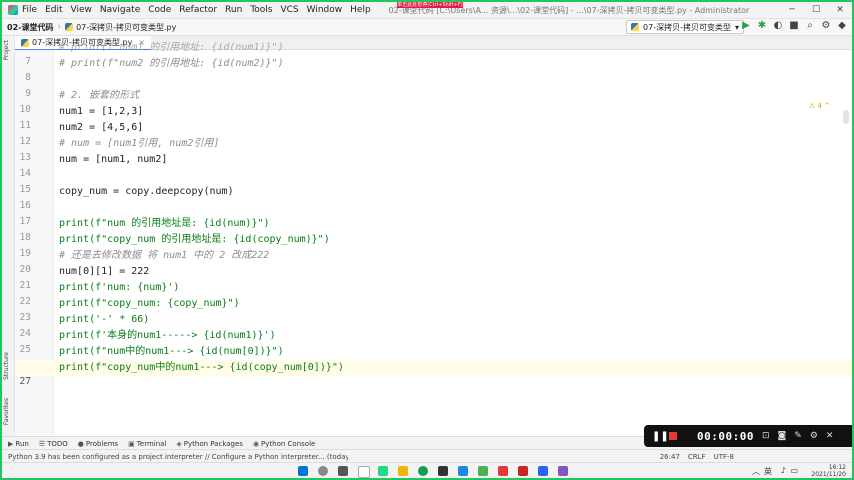  What do you see at coordinates (98, 444) in the screenshot?
I see `problems-tool-button: ● Problems` at bounding box center [98, 444].